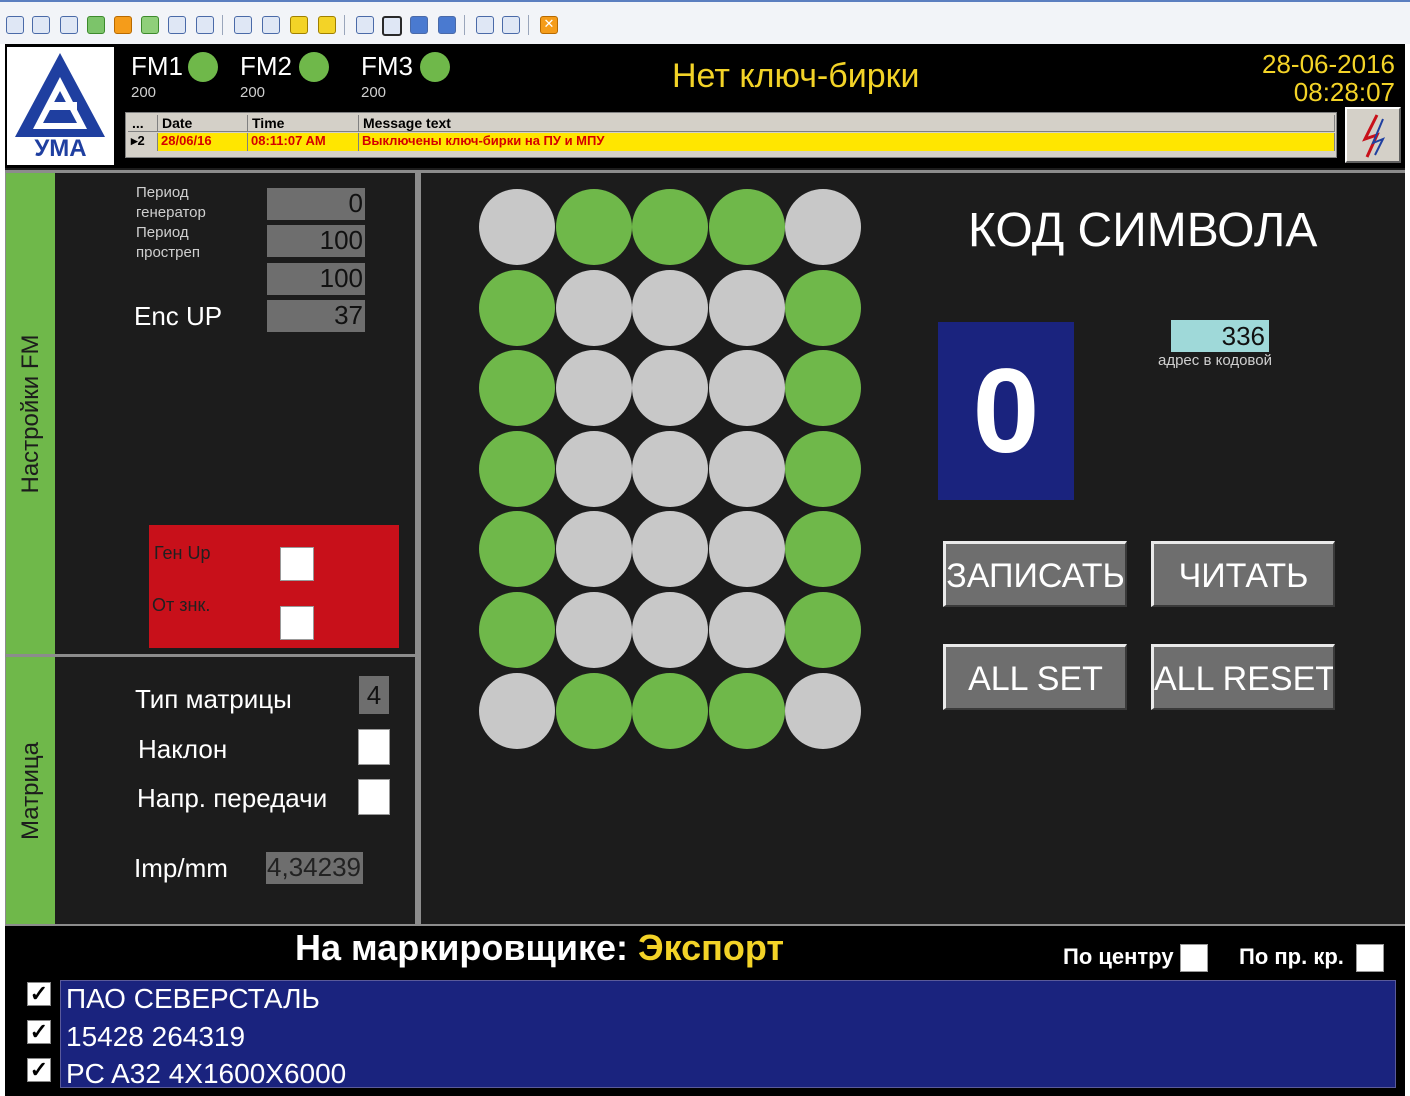 Image resolution: width=1410 pixels, height=1096 pixels. What do you see at coordinates (1035, 677) in the screenshot?
I see `all-set-button: ALL SET` at bounding box center [1035, 677].